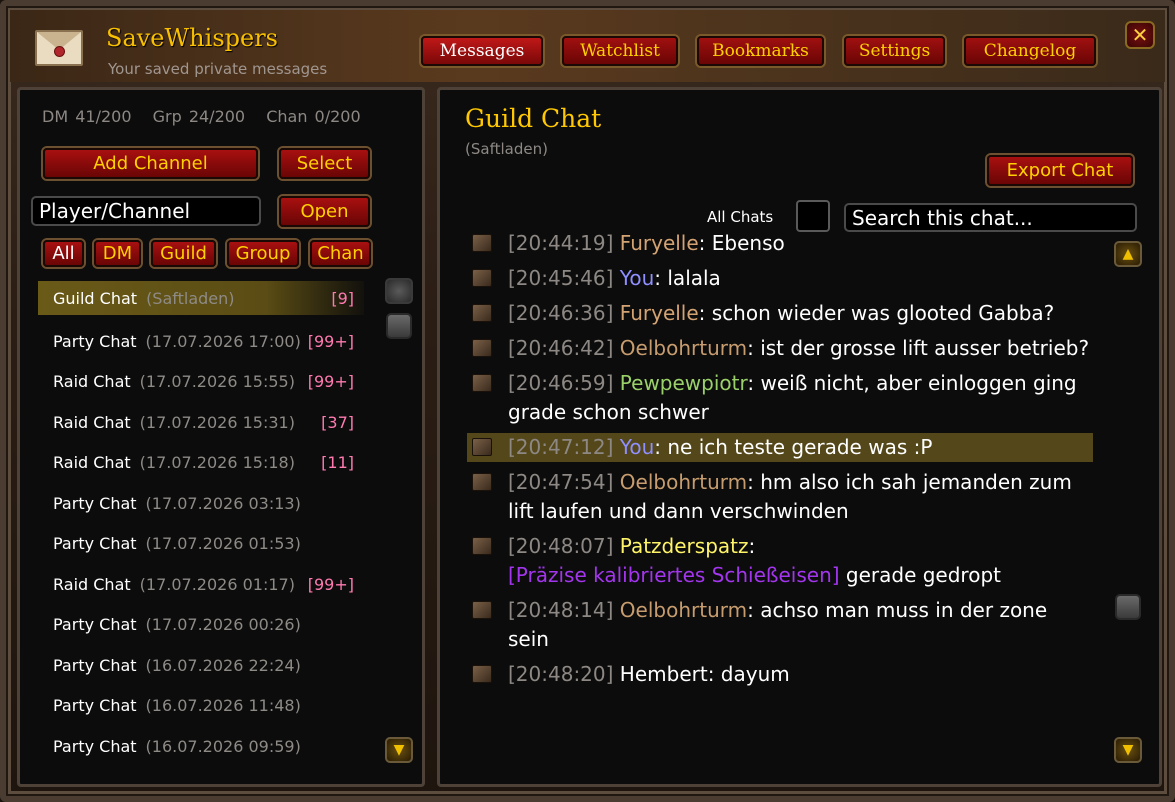 This screenshot has height=802, width=1175. I want to click on envelope-icon, so click(59, 48).